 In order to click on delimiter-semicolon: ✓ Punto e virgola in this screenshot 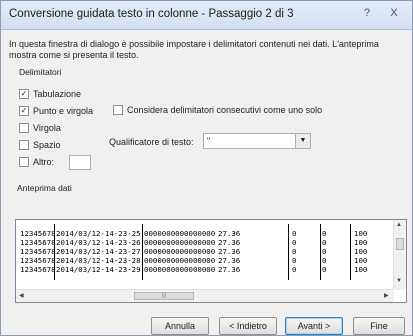, I will do `click(56, 111)`.